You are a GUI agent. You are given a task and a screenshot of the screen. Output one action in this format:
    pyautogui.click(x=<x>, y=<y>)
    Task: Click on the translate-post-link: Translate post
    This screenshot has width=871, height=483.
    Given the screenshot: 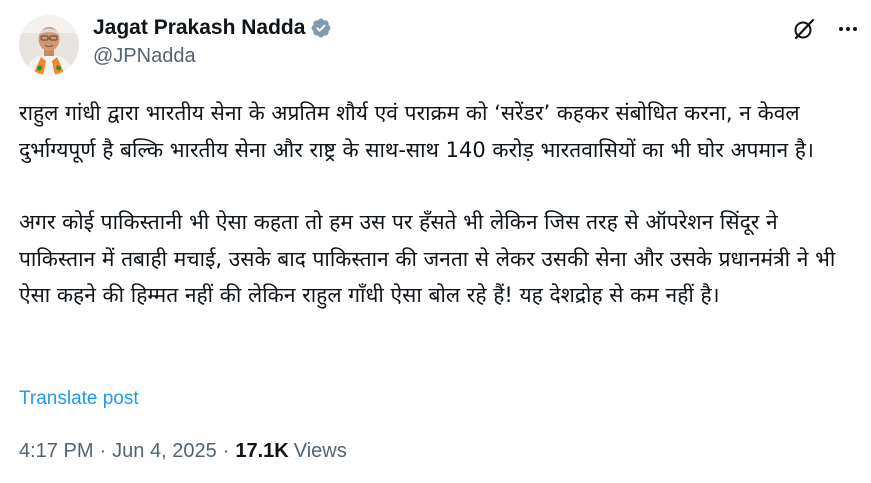 What is the action you would take?
    pyautogui.click(x=79, y=399)
    